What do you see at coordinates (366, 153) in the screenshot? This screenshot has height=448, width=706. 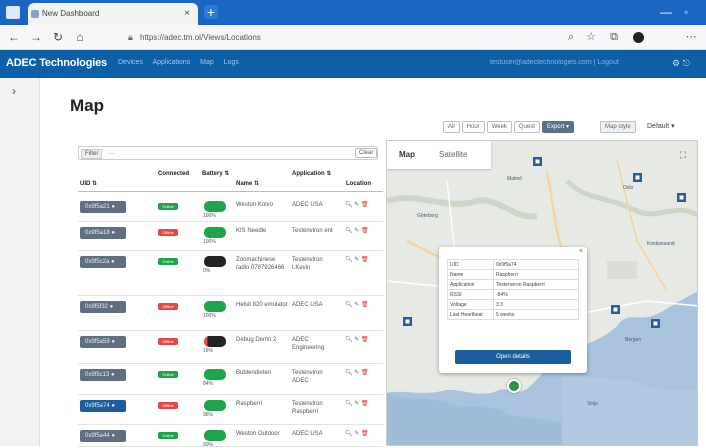 I see `filter-clear-button: Clear` at bounding box center [366, 153].